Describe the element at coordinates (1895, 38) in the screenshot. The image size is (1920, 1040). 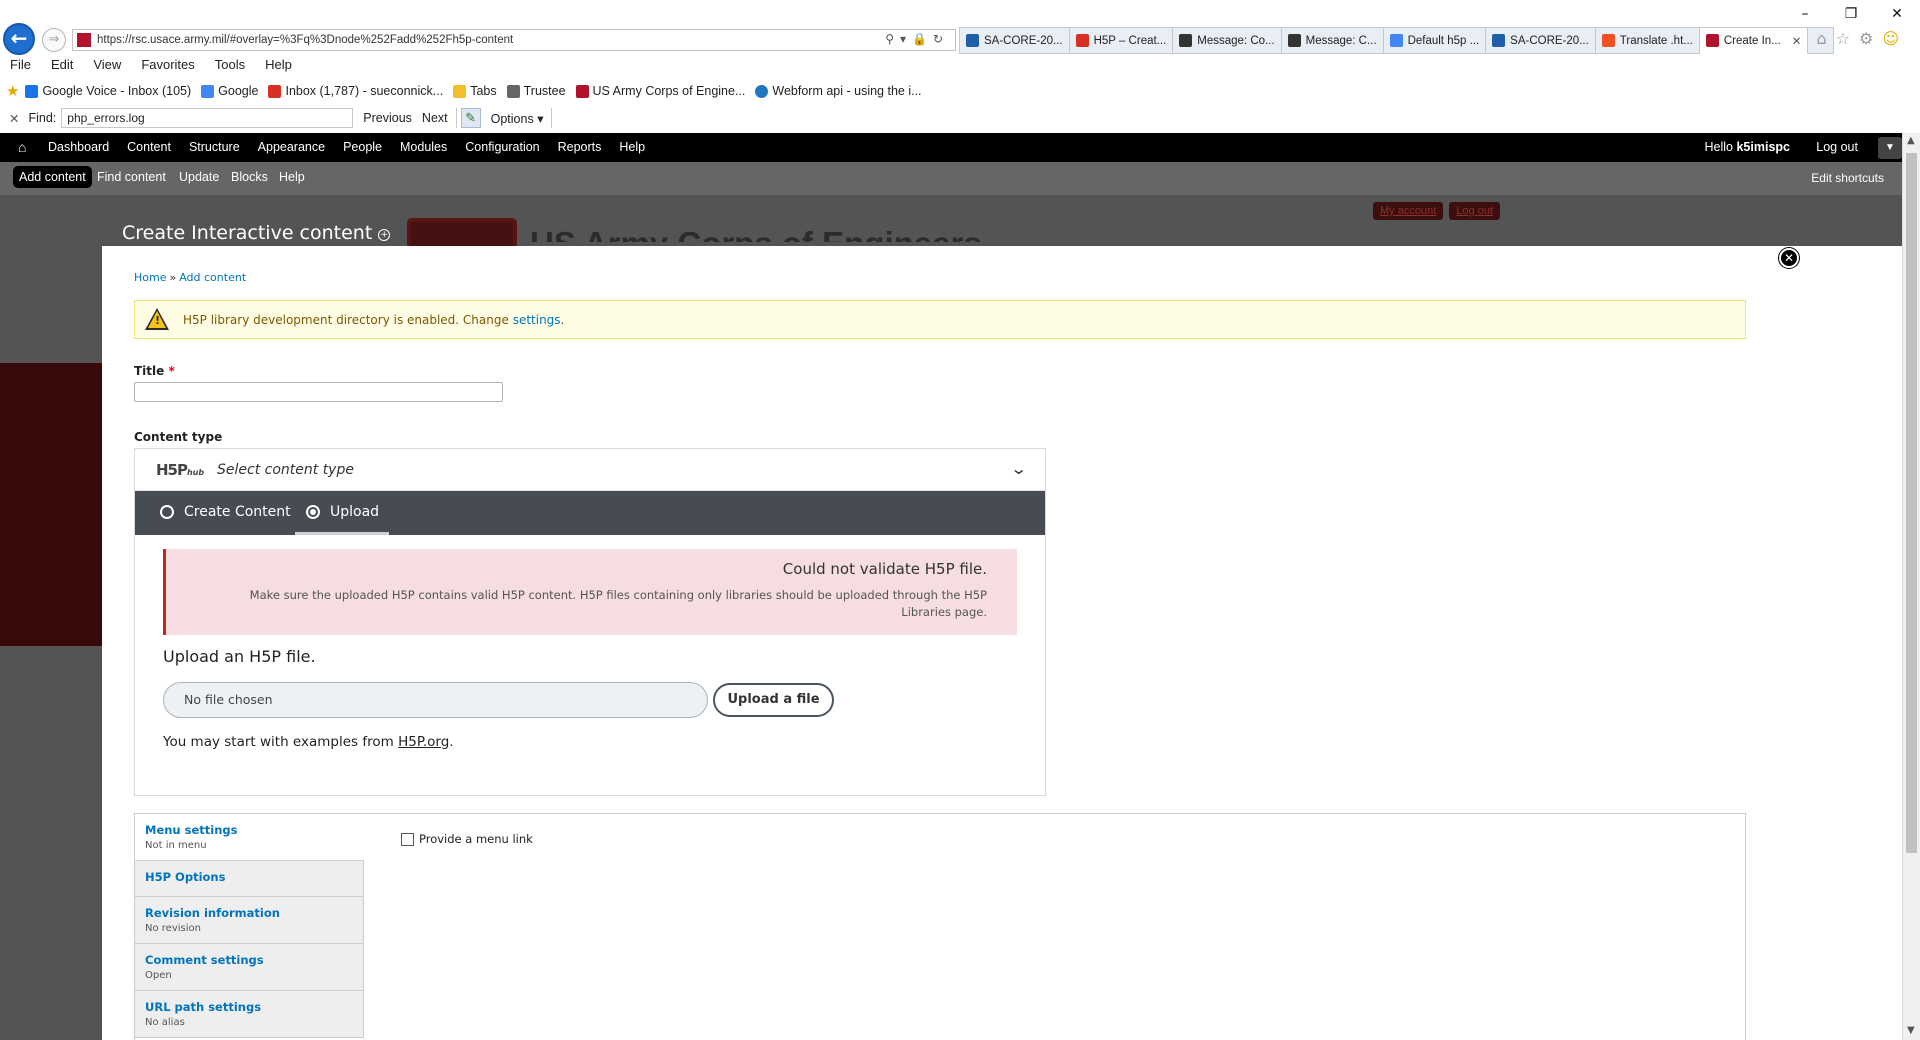
I see `smiley-icon: ☺` at that location.